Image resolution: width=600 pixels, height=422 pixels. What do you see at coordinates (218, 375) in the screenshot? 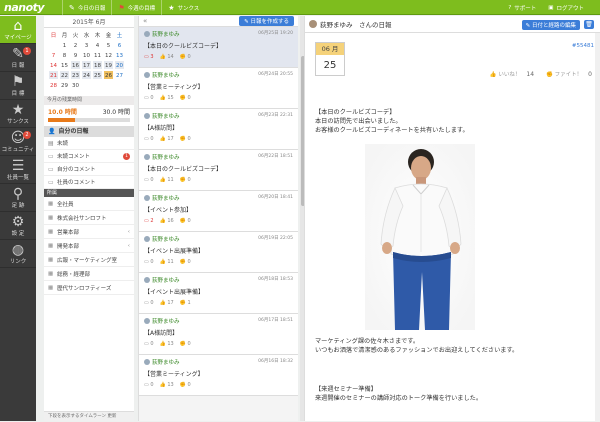
I see `report-list-item: 荻野まゆみ 06月16日 18:32 【営業ミーティング】 ▭ 0 👍 13 ✊ 0` at bounding box center [218, 375].